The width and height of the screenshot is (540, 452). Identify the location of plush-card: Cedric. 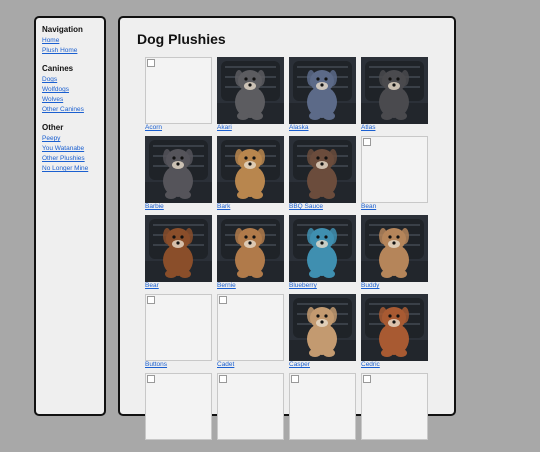
(396, 333).